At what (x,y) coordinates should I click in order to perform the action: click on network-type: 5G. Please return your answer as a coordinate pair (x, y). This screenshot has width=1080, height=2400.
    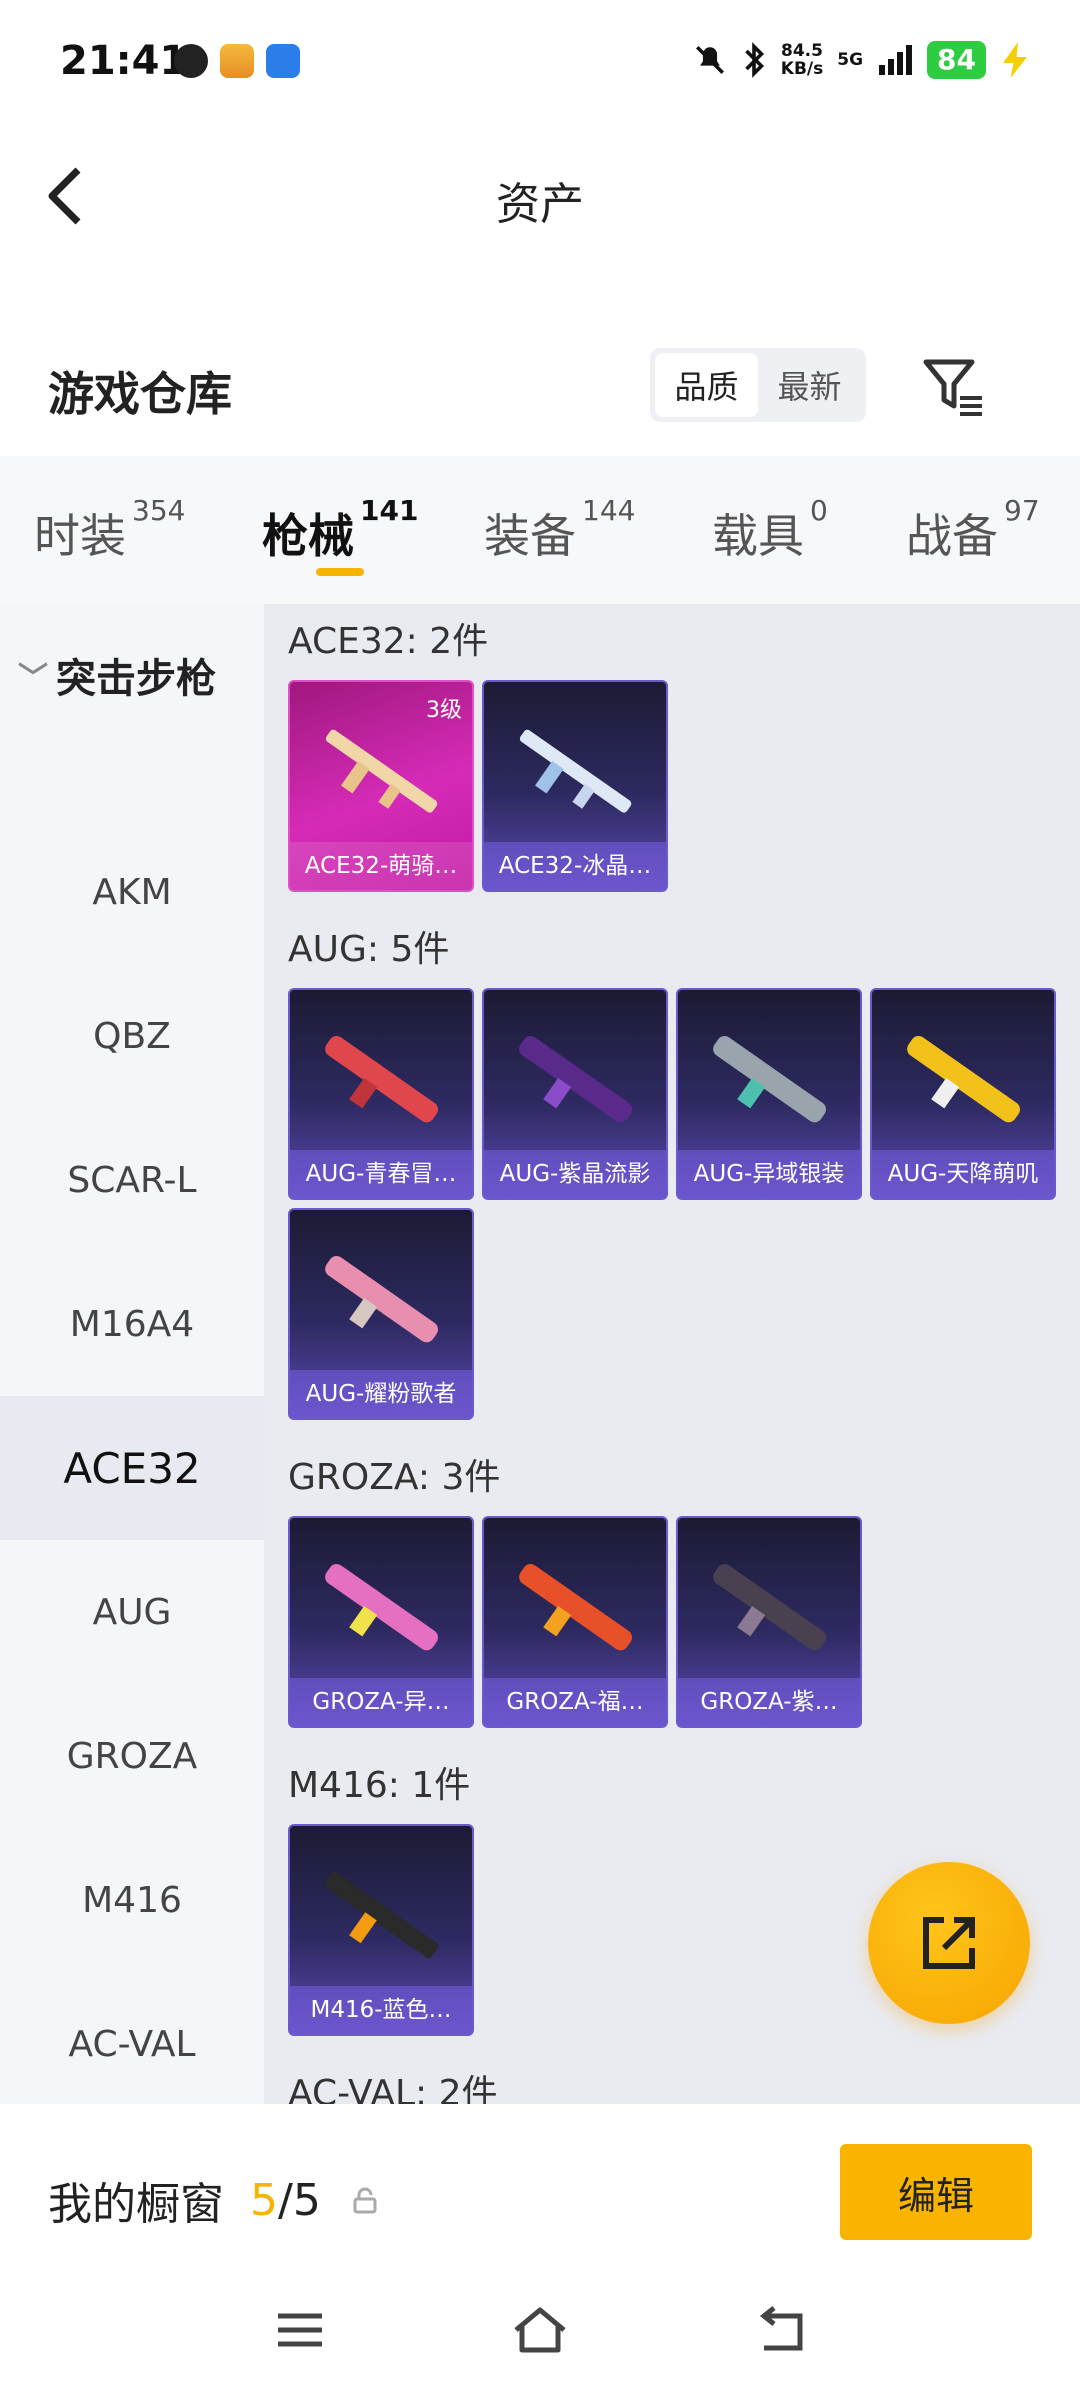
    Looking at the image, I should click on (850, 60).